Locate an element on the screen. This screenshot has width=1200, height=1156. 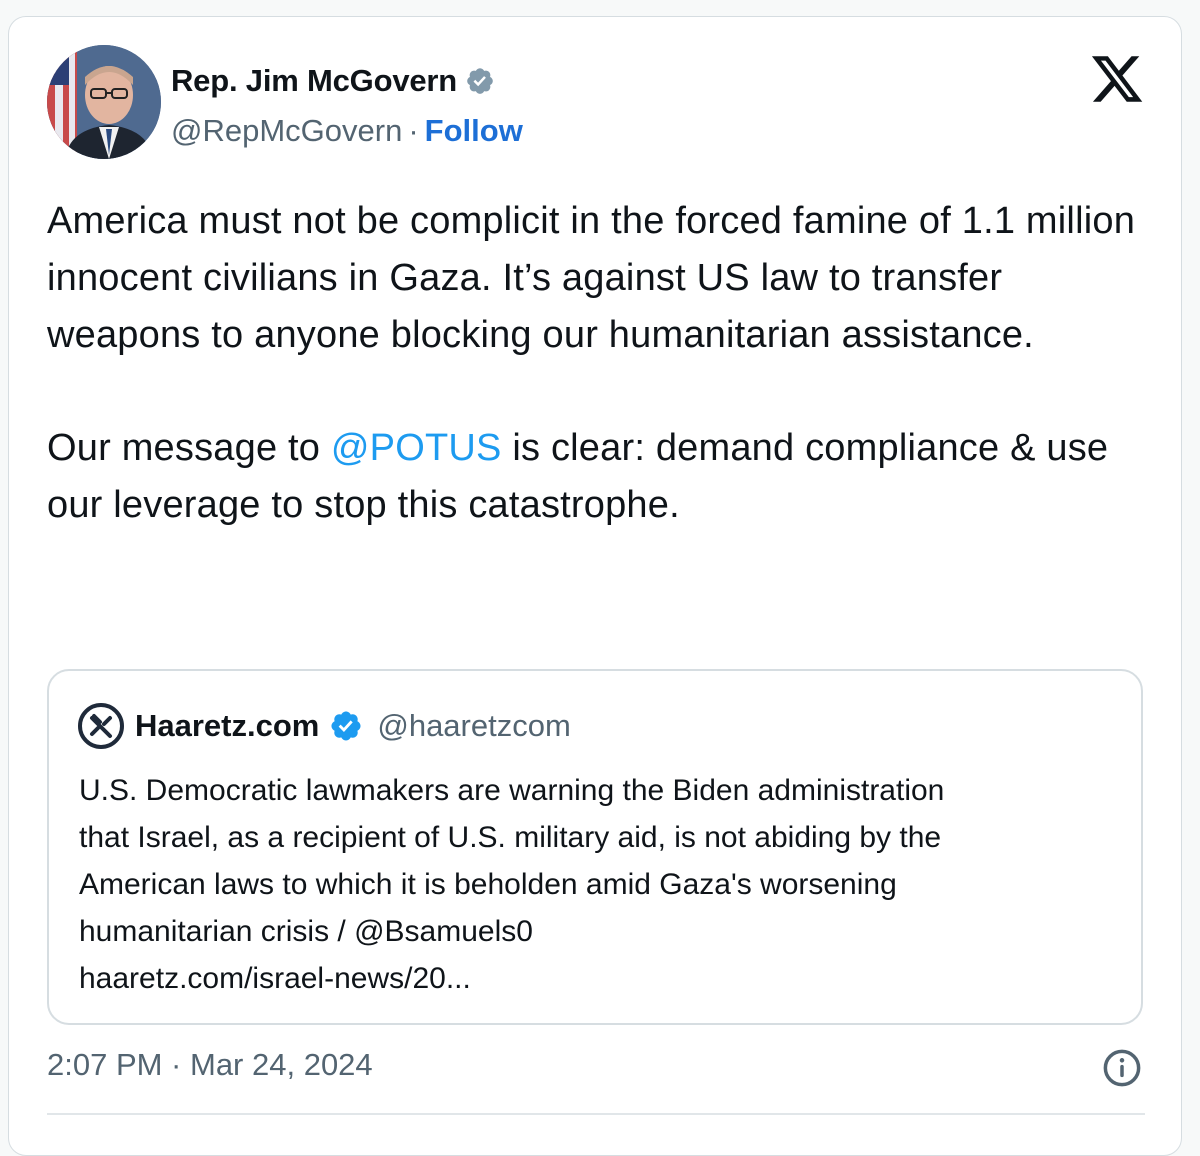
x-logo-icon is located at coordinates (1117, 79).